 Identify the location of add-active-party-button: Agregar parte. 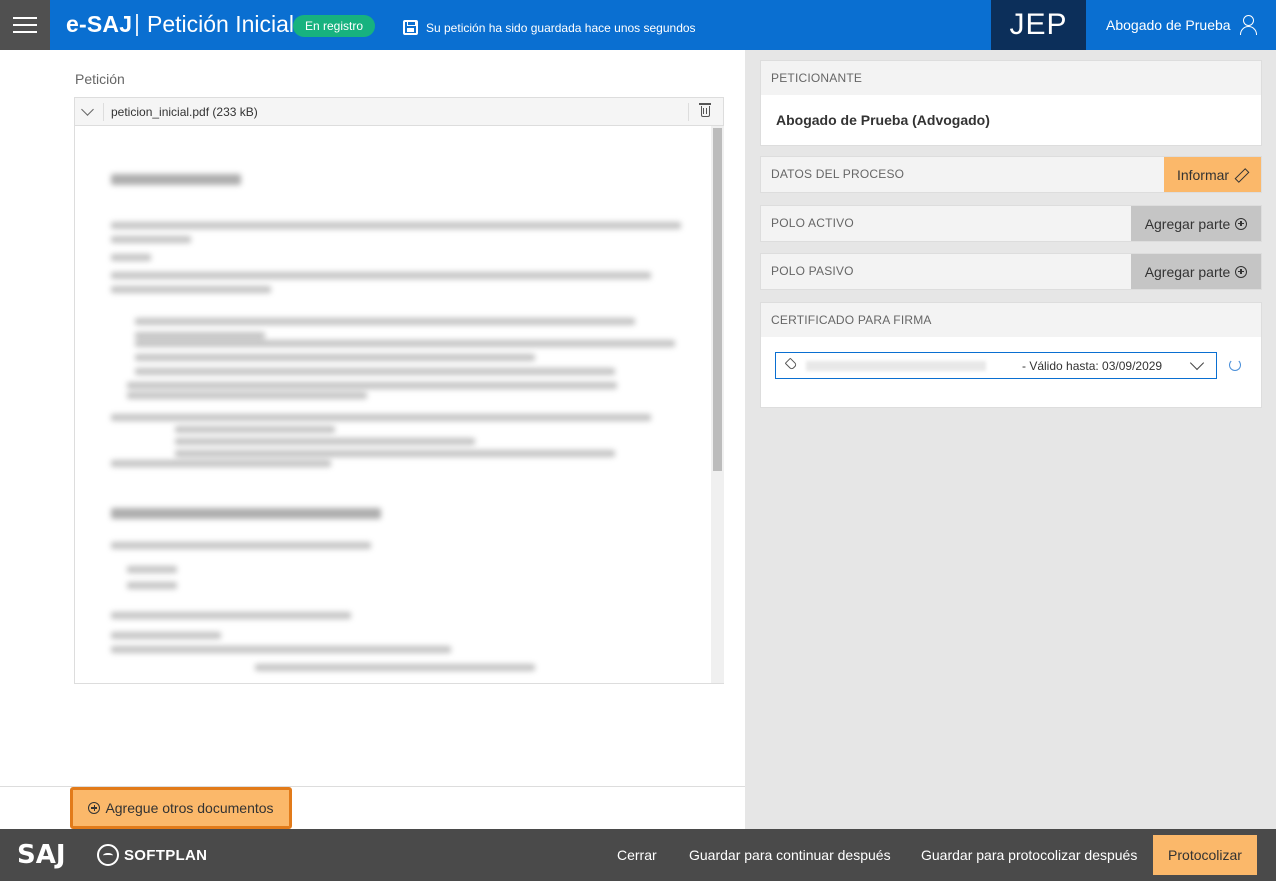
(1196, 223).